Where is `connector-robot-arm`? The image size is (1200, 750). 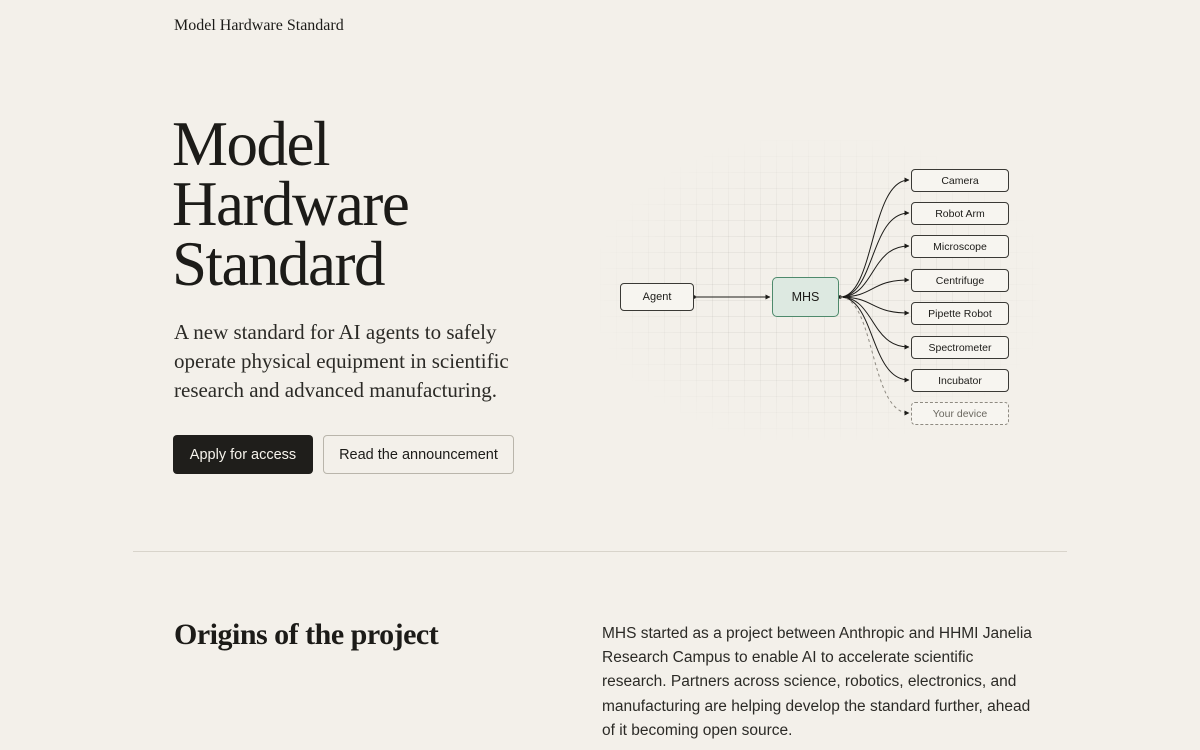
connector-robot-arm is located at coordinates (874, 254).